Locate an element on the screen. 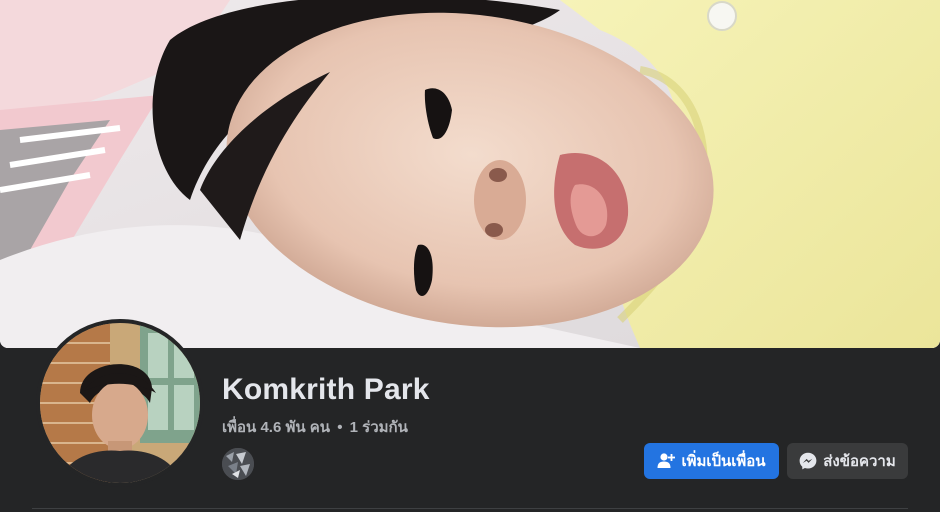 This screenshot has height=512, width=940. mutual-friend-image is located at coordinates (238, 464).